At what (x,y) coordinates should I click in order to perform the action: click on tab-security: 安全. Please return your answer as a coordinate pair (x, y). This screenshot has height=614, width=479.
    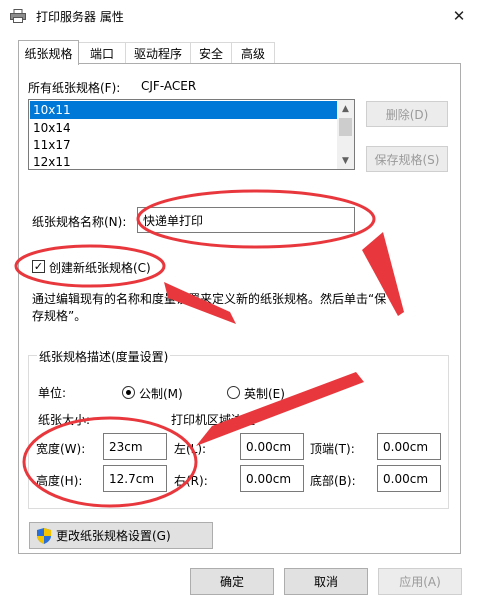
    Looking at the image, I should click on (211, 53).